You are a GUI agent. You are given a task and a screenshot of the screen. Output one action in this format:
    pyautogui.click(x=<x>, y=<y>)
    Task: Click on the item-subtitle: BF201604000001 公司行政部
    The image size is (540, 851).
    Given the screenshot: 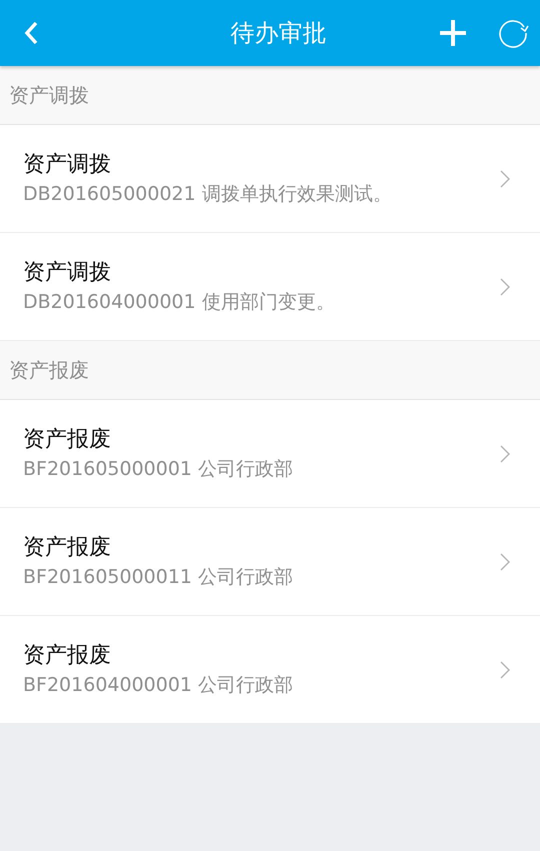 What is the action you would take?
    pyautogui.click(x=158, y=685)
    